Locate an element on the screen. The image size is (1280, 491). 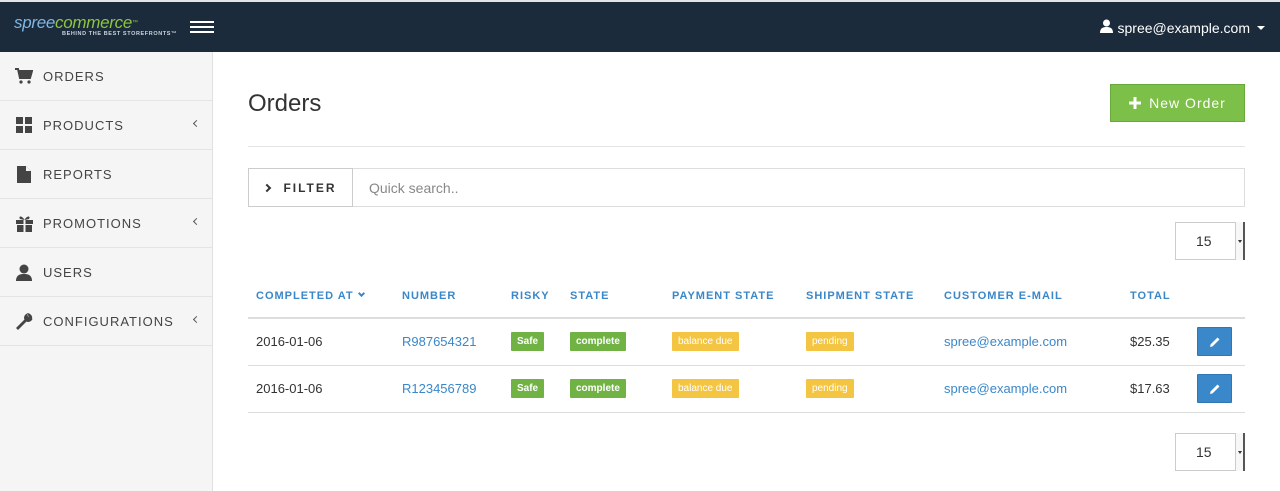
column-header-completed-at: COMPLETED AT is located at coordinates (321, 297).